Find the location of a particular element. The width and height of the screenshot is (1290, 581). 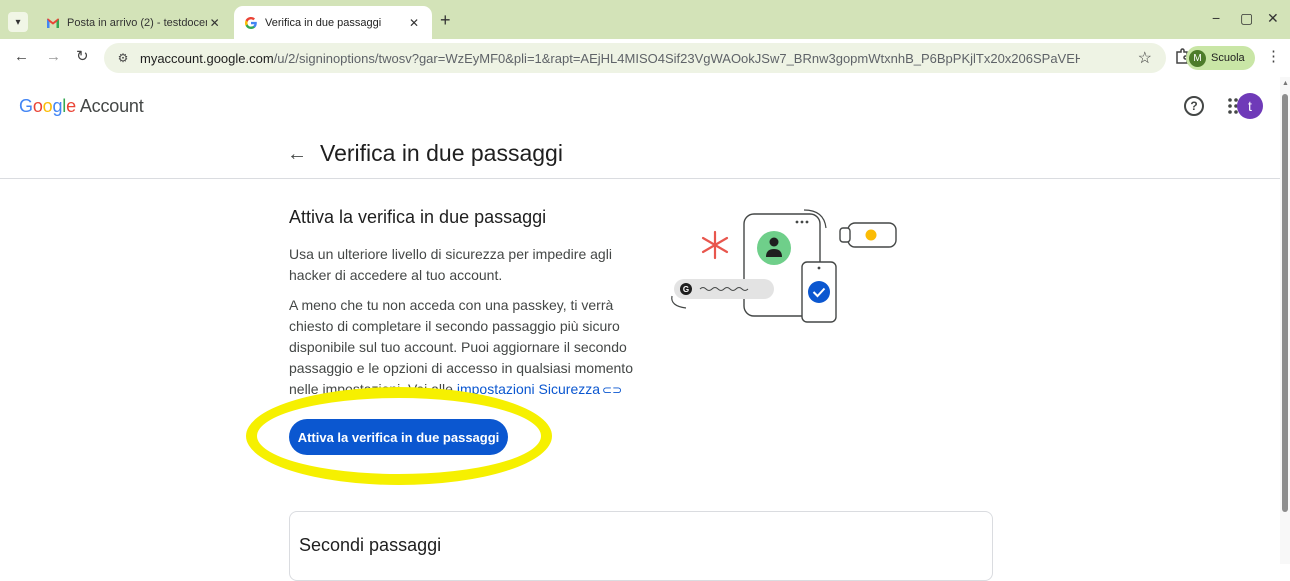

person-badge-icon is located at coordinates (774, 248).